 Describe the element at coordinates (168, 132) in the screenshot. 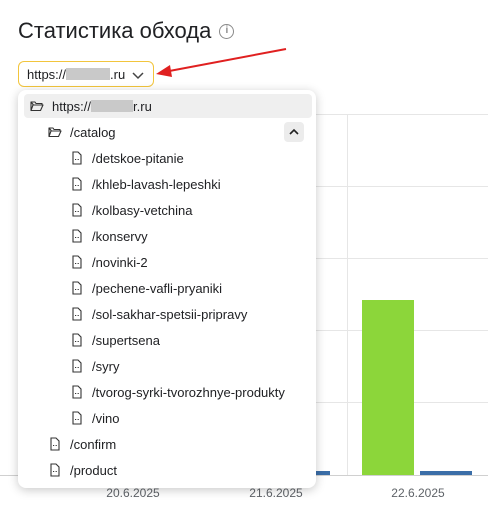

I see `tree-item-catalog: /catalog` at that location.